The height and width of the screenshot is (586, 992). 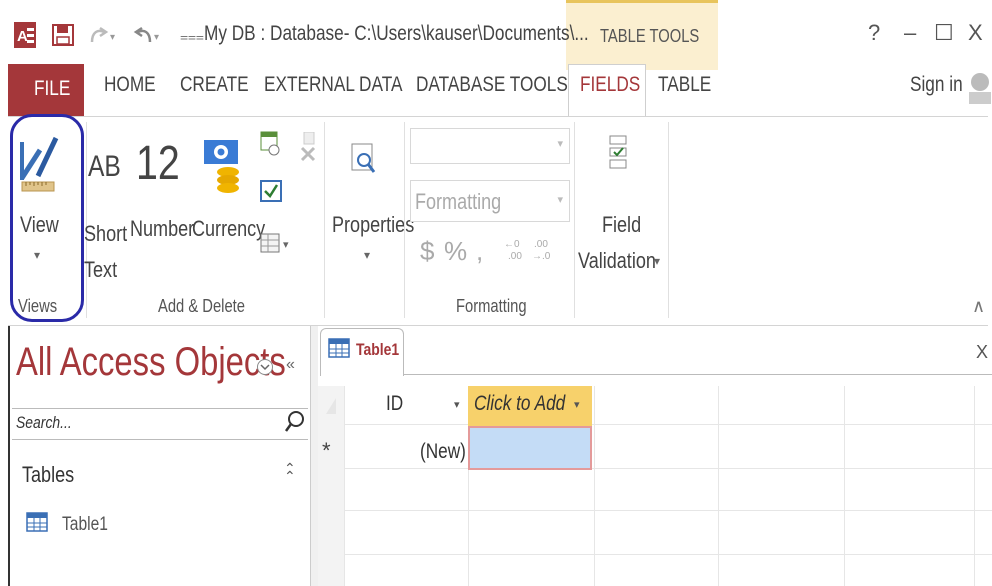 What do you see at coordinates (944, 33) in the screenshot?
I see `maximize-button: ☐` at bounding box center [944, 33].